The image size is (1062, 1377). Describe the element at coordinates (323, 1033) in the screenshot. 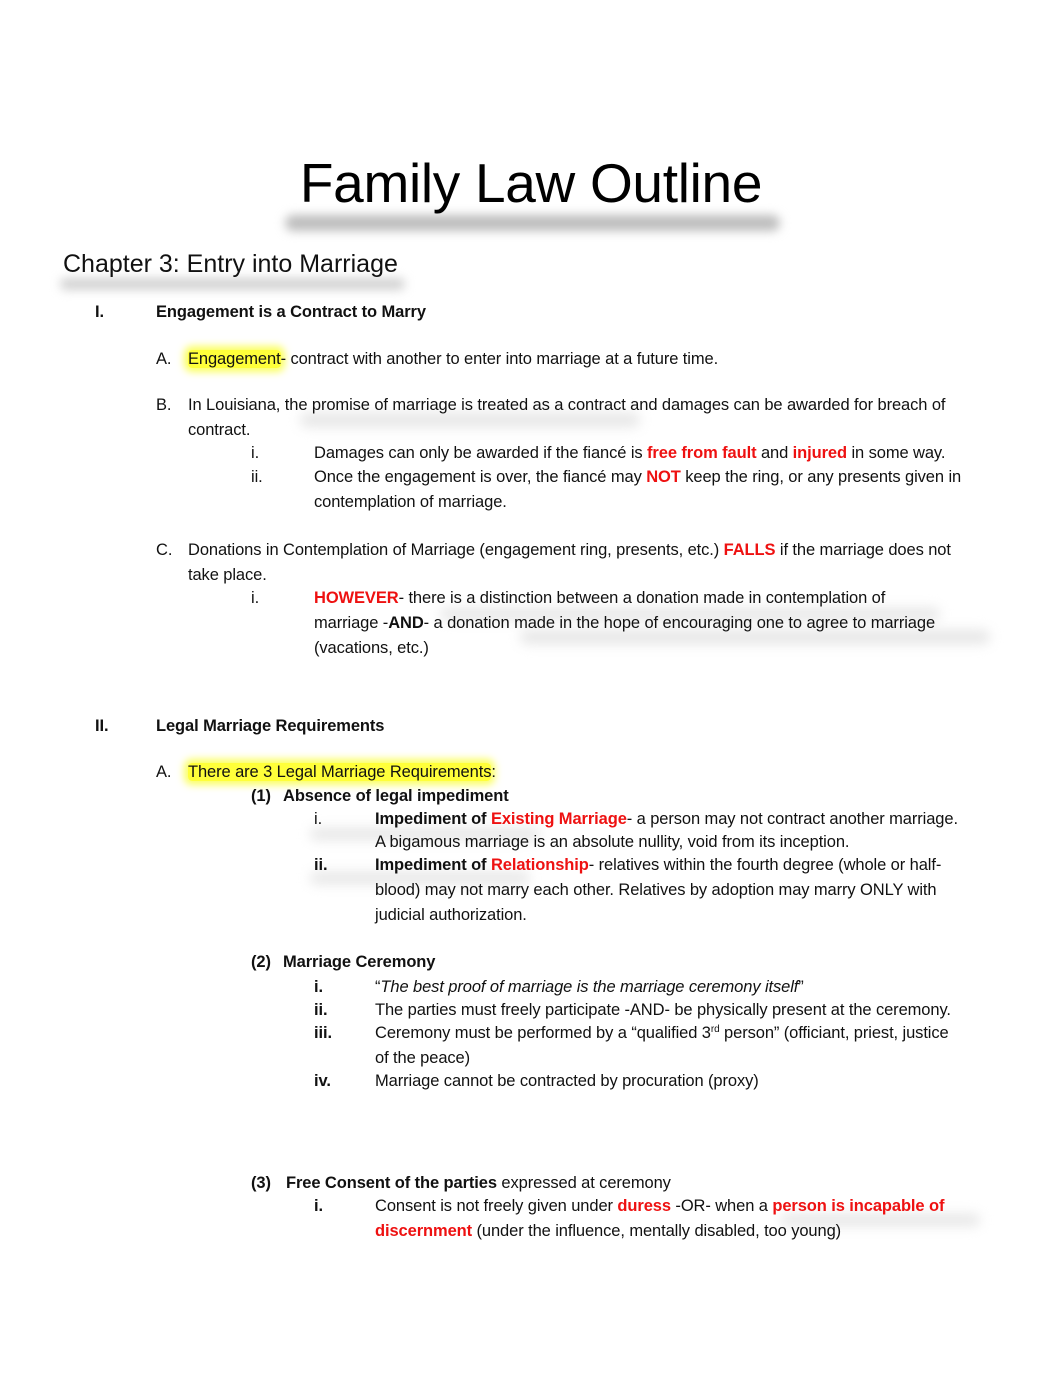

I see `sub-item-label: iii.` at that location.